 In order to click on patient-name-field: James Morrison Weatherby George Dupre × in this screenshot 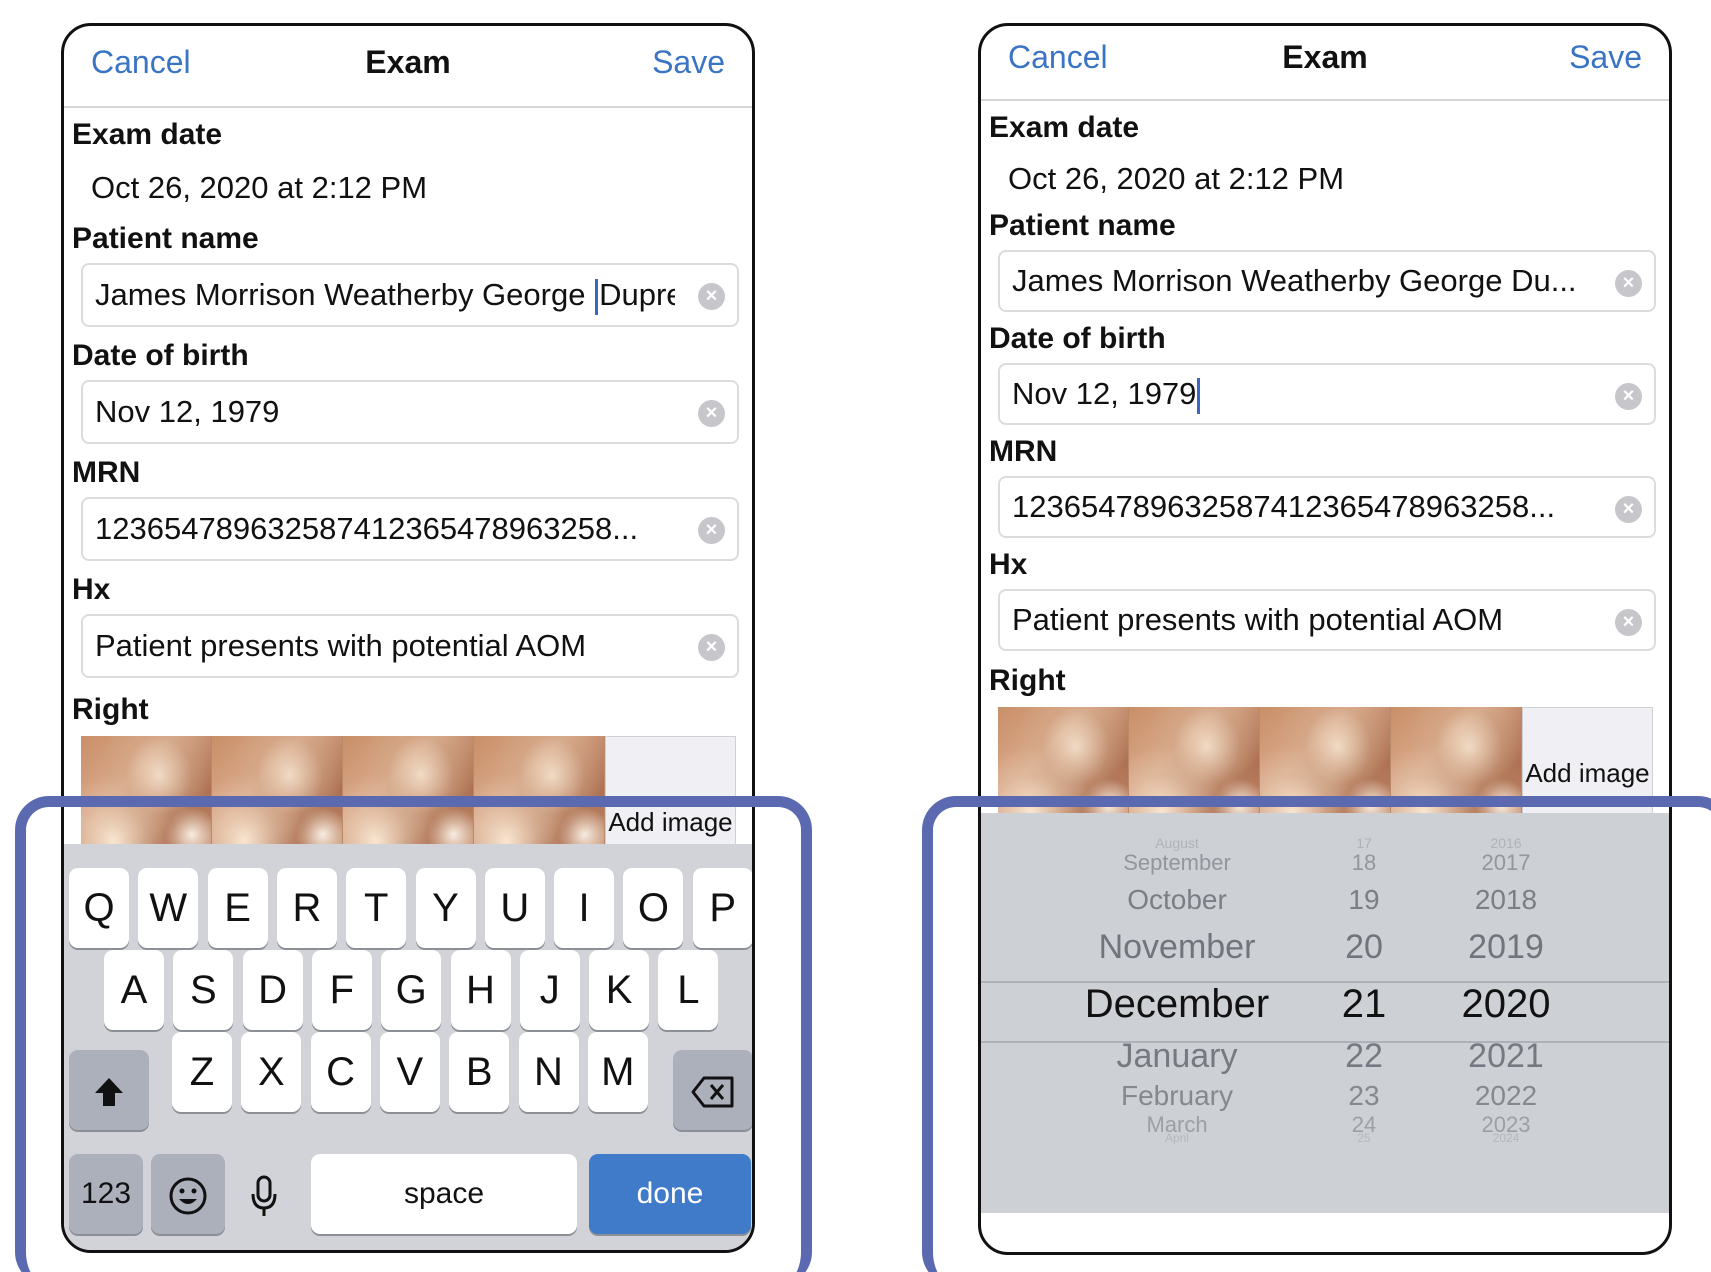, I will do `click(410, 295)`.